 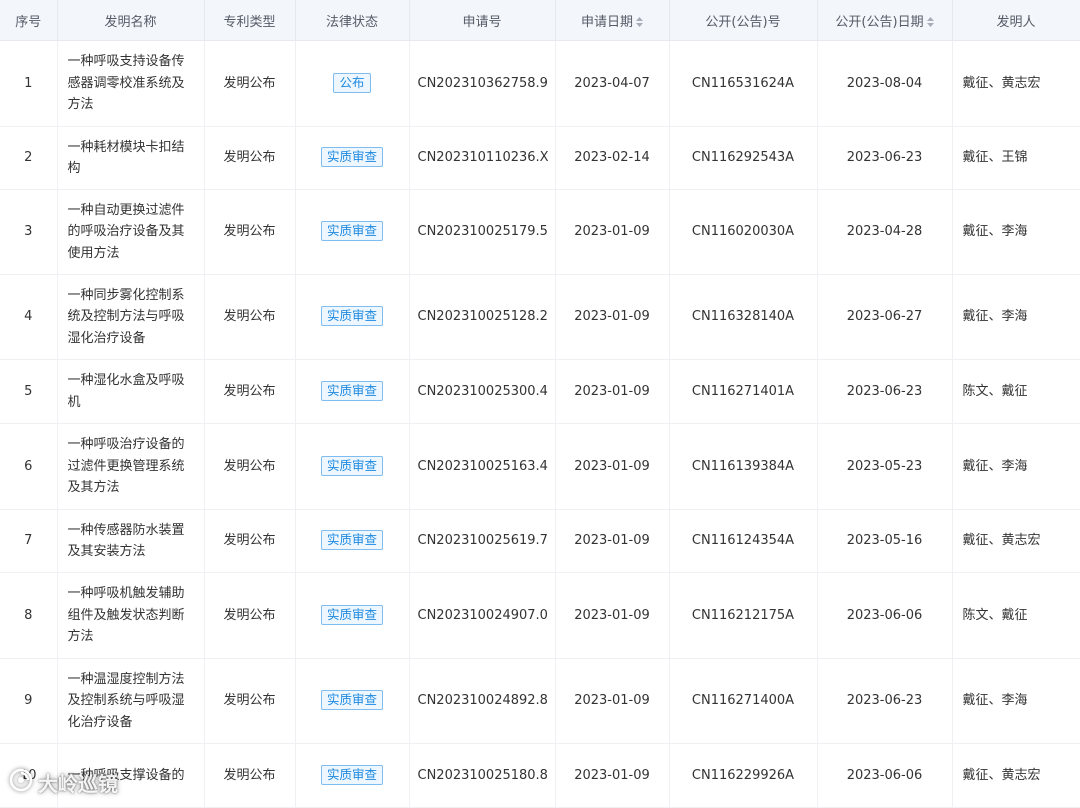 What do you see at coordinates (1016, 615) in the screenshot?
I see `inventors: 陈文、戴征` at bounding box center [1016, 615].